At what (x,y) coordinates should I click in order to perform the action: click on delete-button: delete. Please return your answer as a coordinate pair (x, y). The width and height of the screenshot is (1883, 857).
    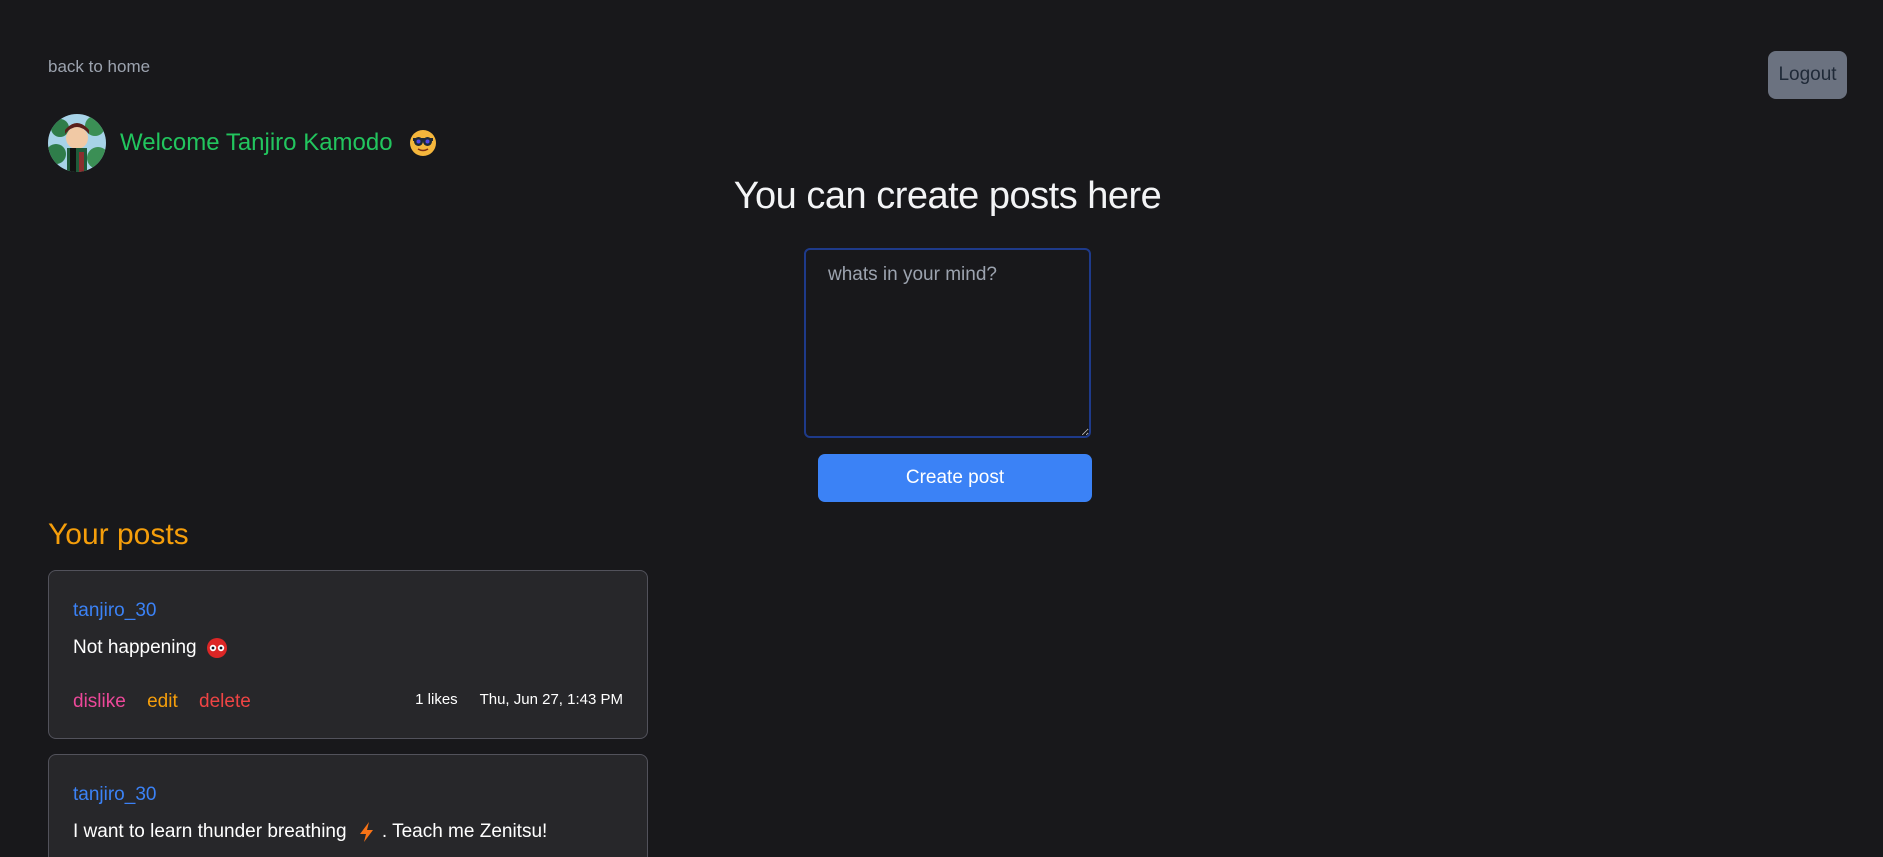
    Looking at the image, I should click on (225, 701).